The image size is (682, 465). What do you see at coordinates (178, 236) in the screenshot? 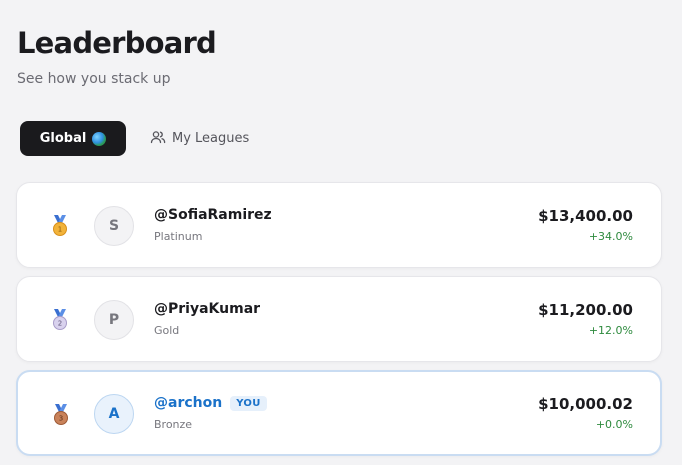
I see `tier-label: Platinum` at bounding box center [178, 236].